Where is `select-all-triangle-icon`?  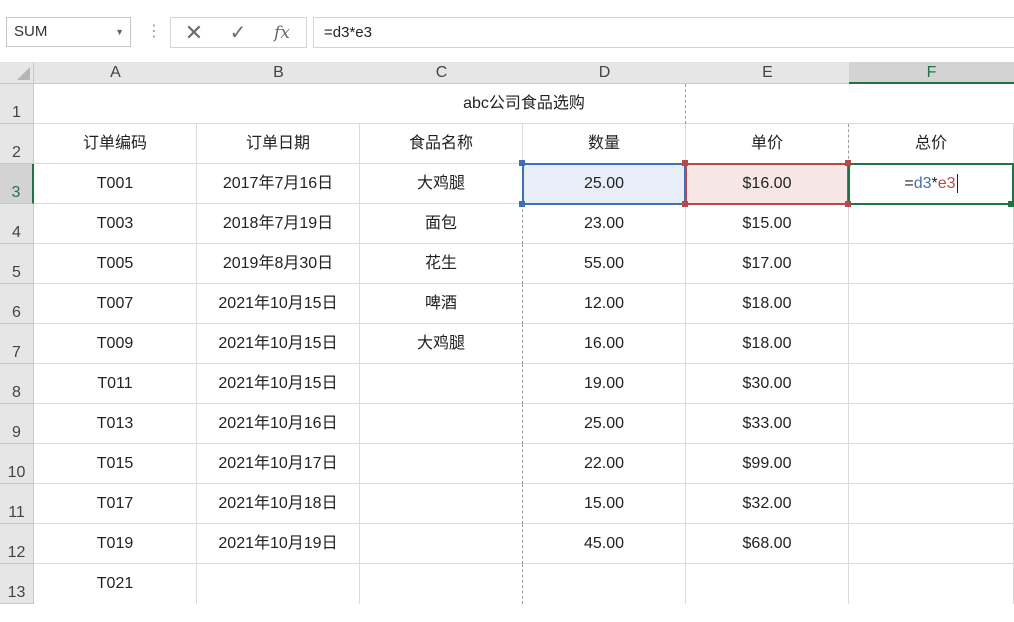 select-all-triangle-icon is located at coordinates (17, 73).